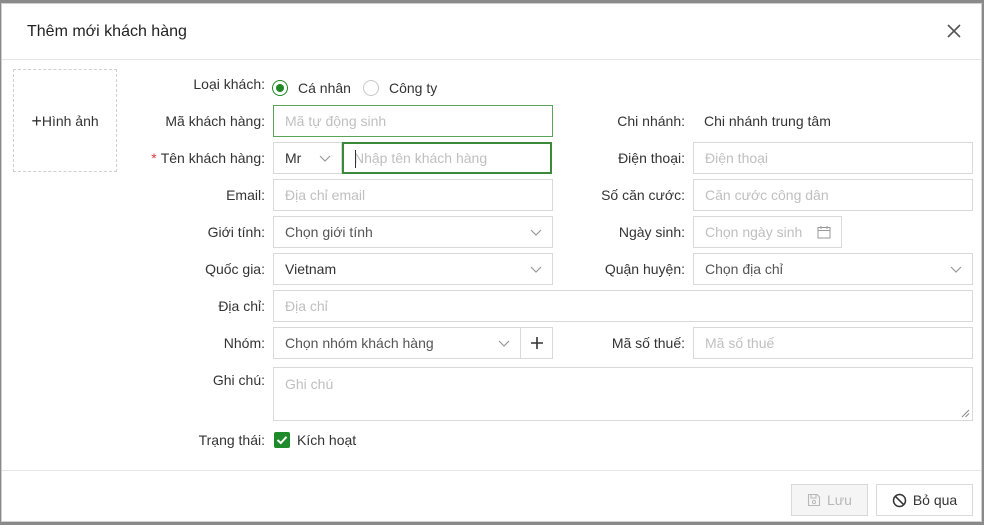  Describe the element at coordinates (293, 158) in the screenshot. I see `name-title-value: Mr` at that location.